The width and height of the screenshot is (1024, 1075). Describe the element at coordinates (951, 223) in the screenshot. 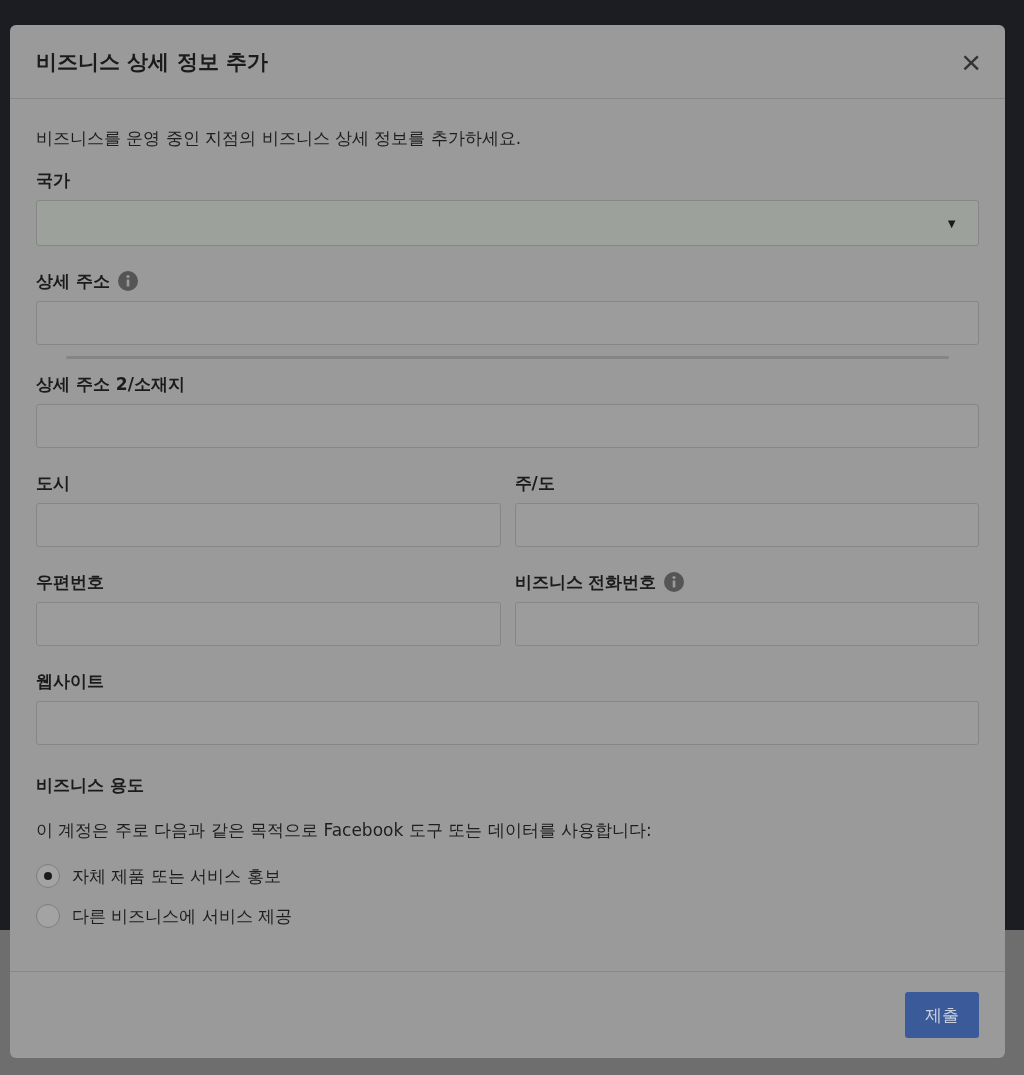

I see `caret-icon: ▼` at that location.